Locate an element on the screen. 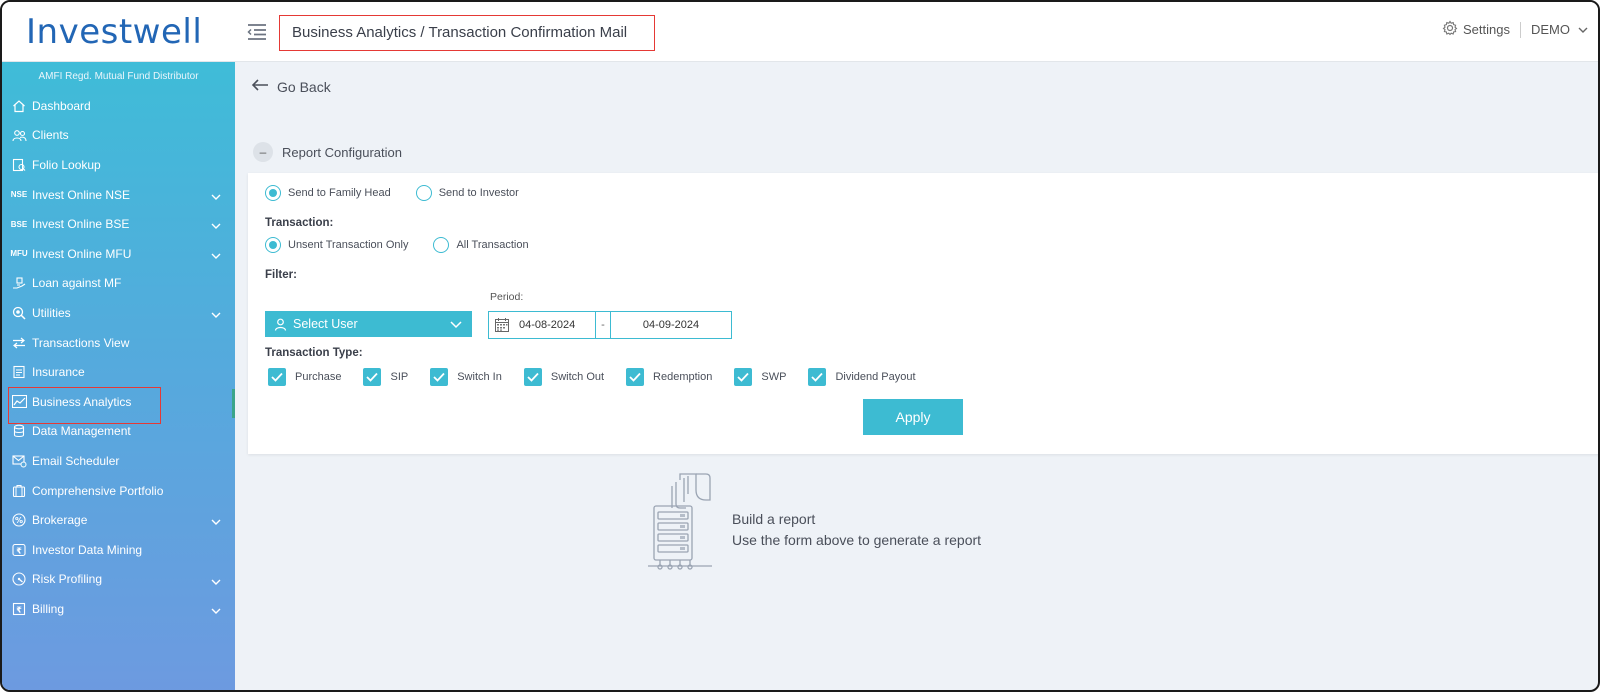 Image resolution: width=1600 pixels, height=692 pixels. date-to-input: 04-09-2024 is located at coordinates (671, 325).